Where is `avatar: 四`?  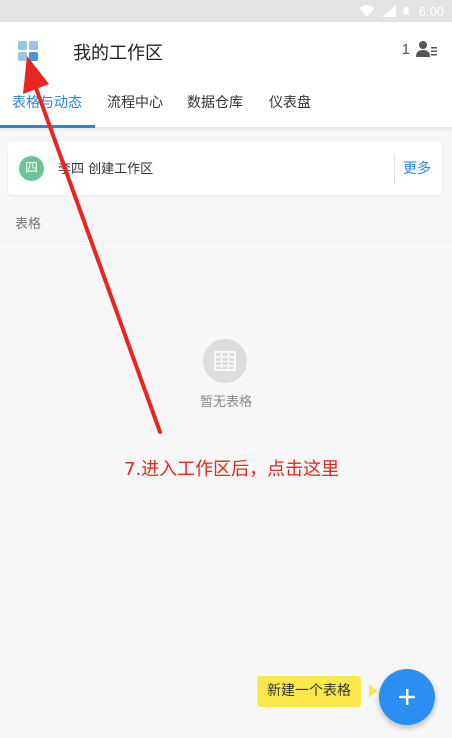 avatar: 四 is located at coordinates (31, 168).